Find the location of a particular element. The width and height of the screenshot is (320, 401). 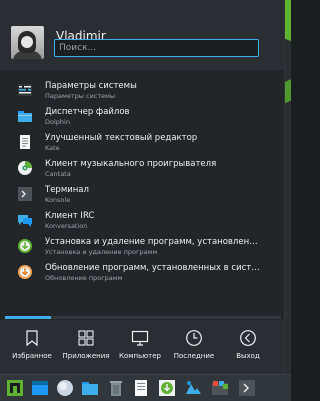

item-subtitle: Параметры системы is located at coordinates (80, 96).